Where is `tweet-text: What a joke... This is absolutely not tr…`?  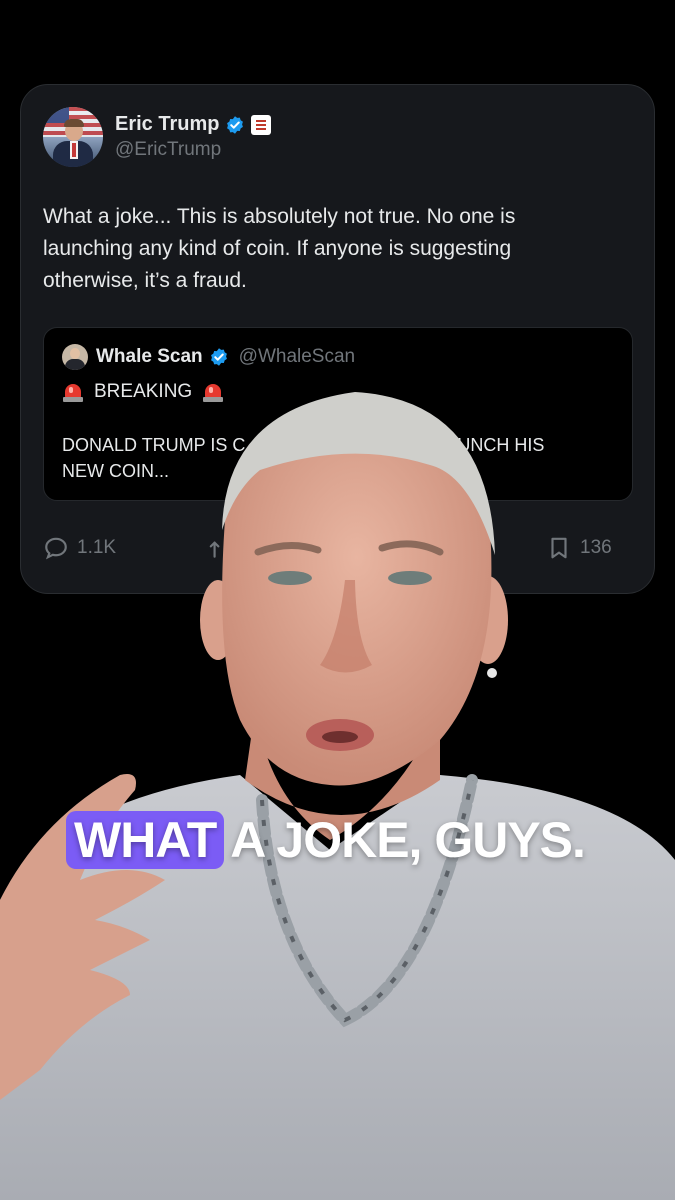 tweet-text: What a joke... This is absolutely not tr… is located at coordinates (279, 248).